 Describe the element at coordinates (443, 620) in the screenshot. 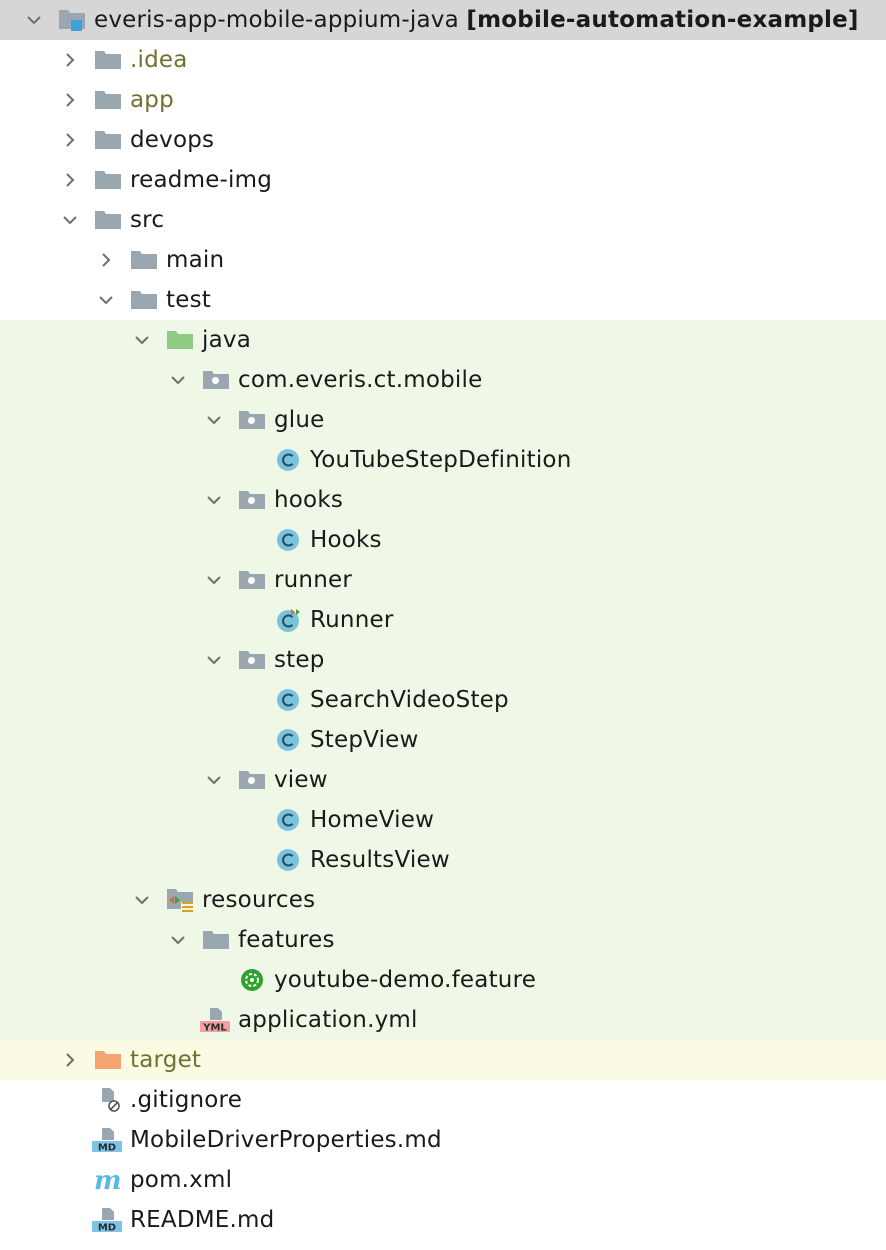

I see `tree-item-runner-class: Runner` at that location.